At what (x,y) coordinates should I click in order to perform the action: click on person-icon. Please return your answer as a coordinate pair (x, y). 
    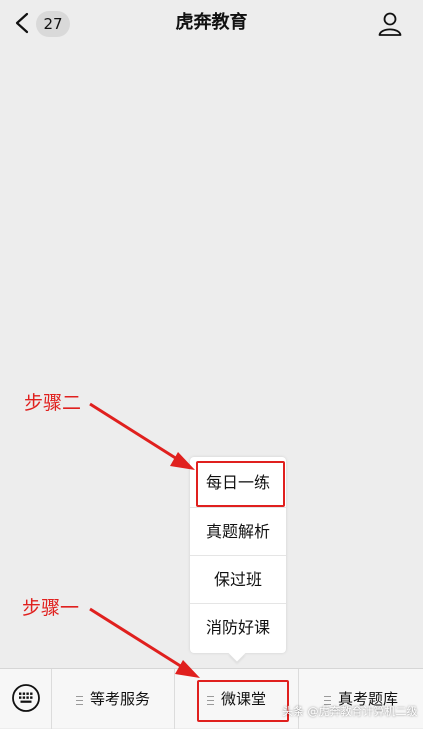
    Looking at the image, I should click on (390, 24).